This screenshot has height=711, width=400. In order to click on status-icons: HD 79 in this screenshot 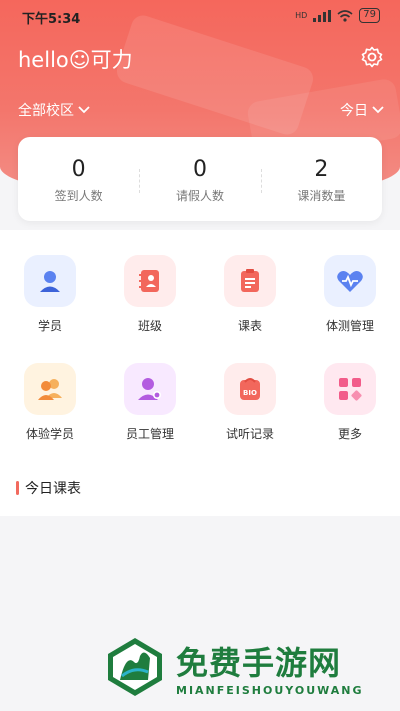, I will do `click(337, 15)`.